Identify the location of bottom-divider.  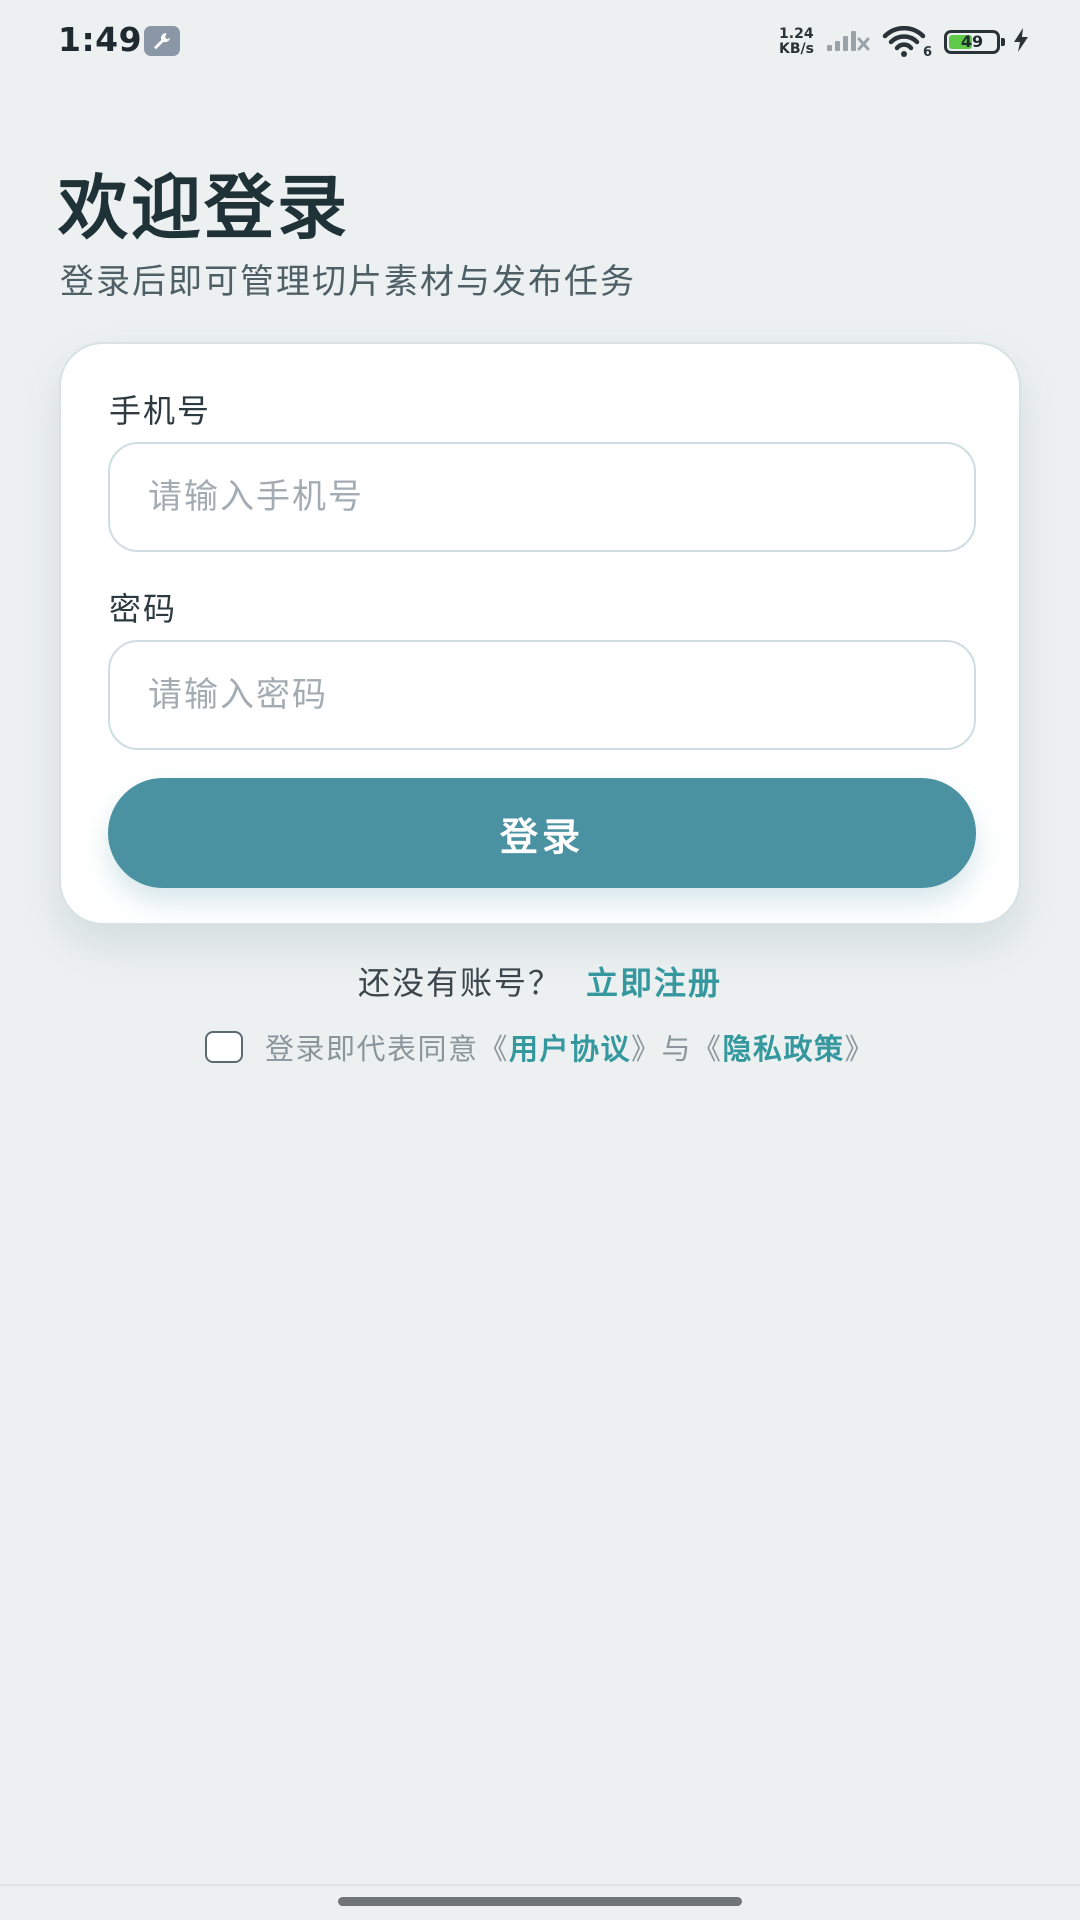
(540, 1885).